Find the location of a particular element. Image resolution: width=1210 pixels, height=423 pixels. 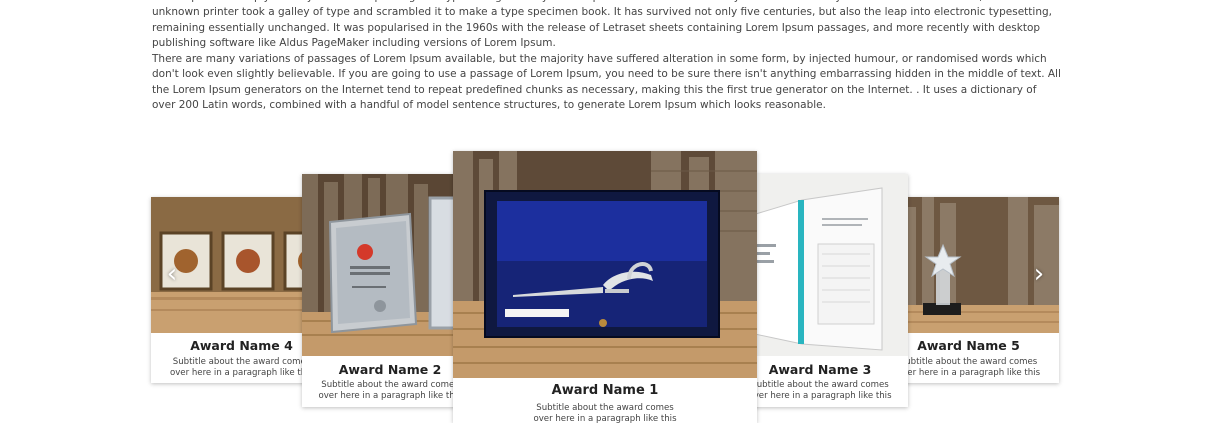

award-name: Award Name 1 is located at coordinates (605, 390).